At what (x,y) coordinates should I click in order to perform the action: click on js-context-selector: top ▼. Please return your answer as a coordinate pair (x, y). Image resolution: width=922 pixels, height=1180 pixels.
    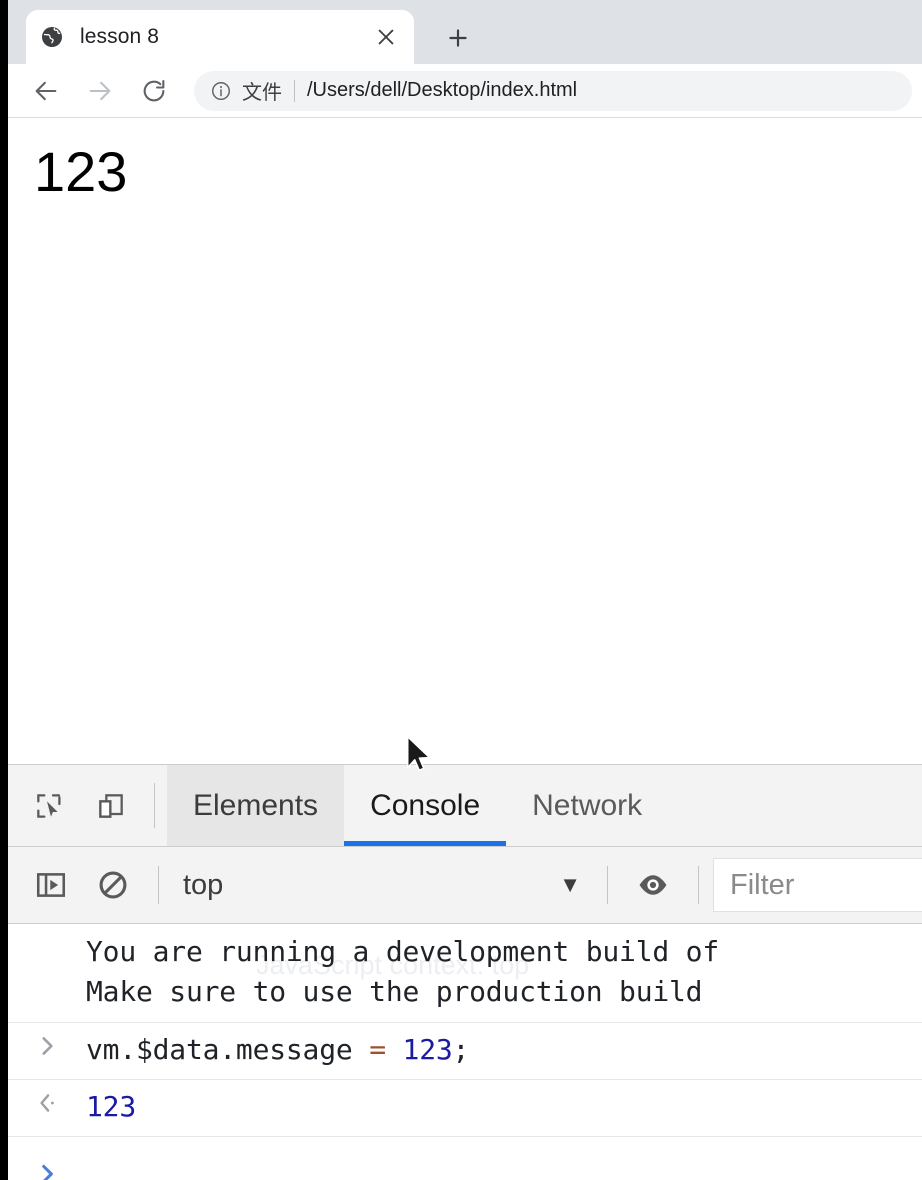
    Looking at the image, I should click on (383, 885).